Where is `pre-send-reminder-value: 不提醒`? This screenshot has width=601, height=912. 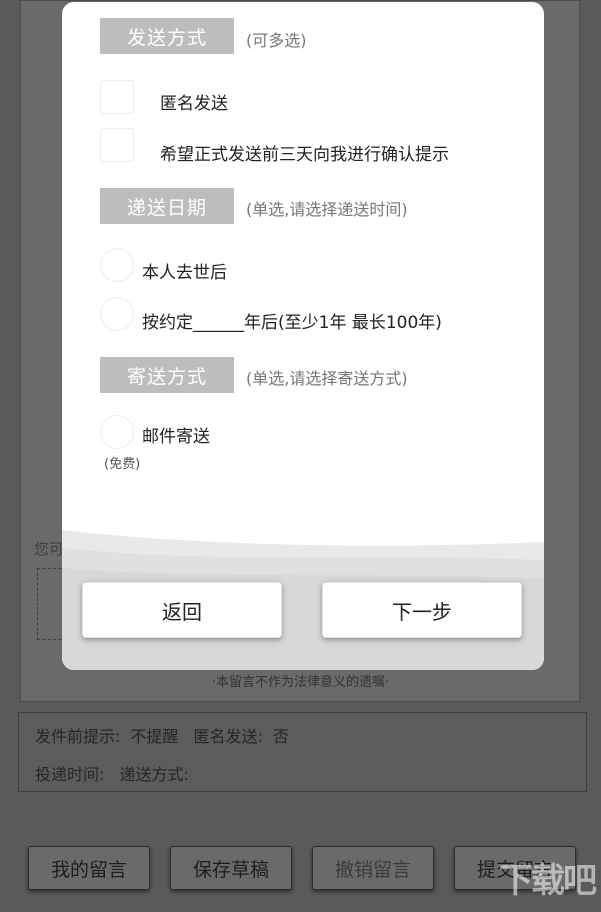 pre-send-reminder-value: 不提醒 is located at coordinates (154, 736).